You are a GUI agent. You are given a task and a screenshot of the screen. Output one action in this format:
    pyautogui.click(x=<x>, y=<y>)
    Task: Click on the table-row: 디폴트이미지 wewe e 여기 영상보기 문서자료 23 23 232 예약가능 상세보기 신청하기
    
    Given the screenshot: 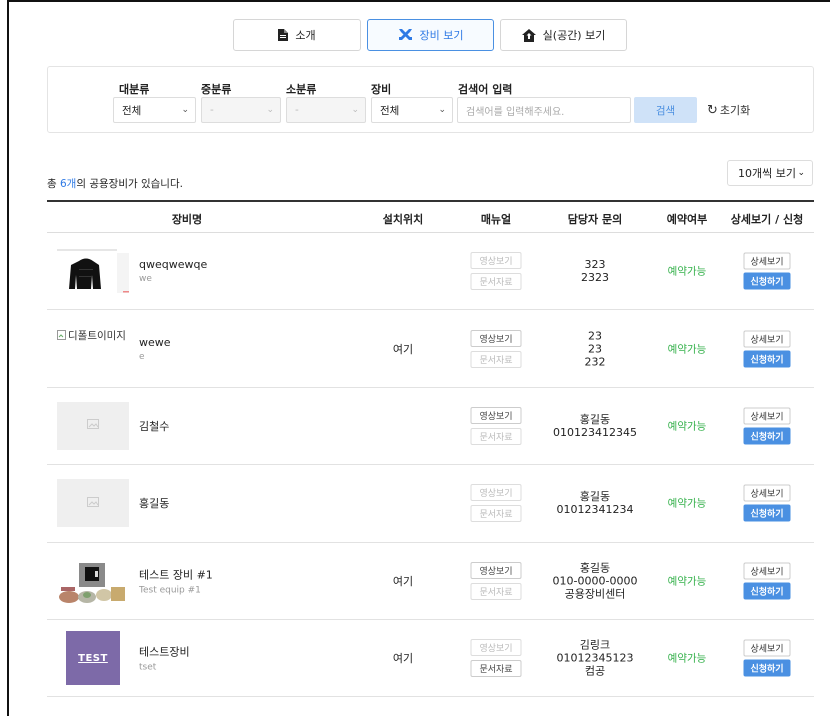 What is the action you would take?
    pyautogui.click(x=430, y=349)
    